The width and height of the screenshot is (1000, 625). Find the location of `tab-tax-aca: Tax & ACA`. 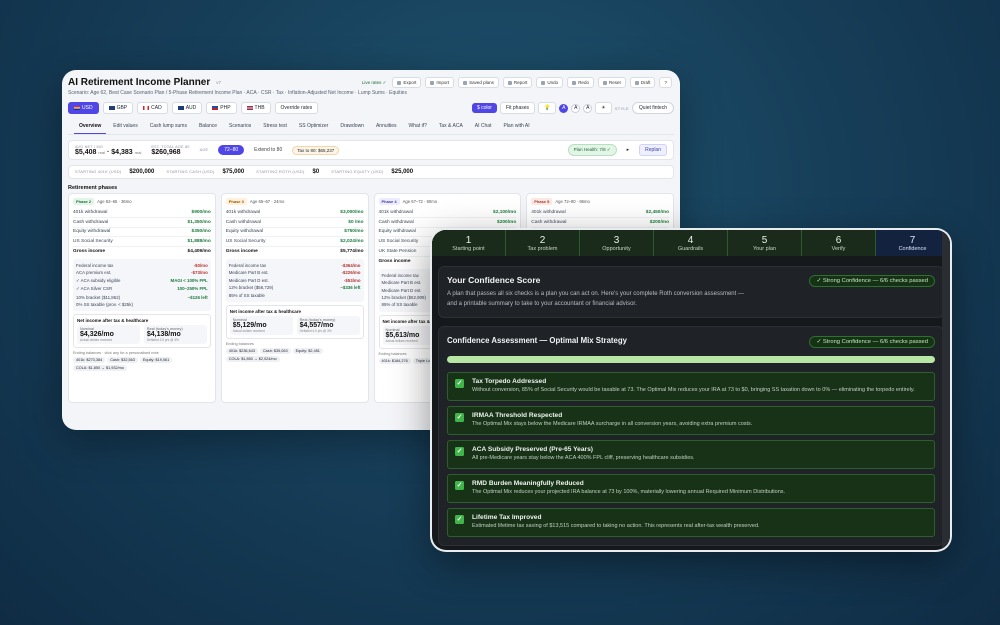

tab-tax-aca: Tax & ACA is located at coordinates (451, 127).